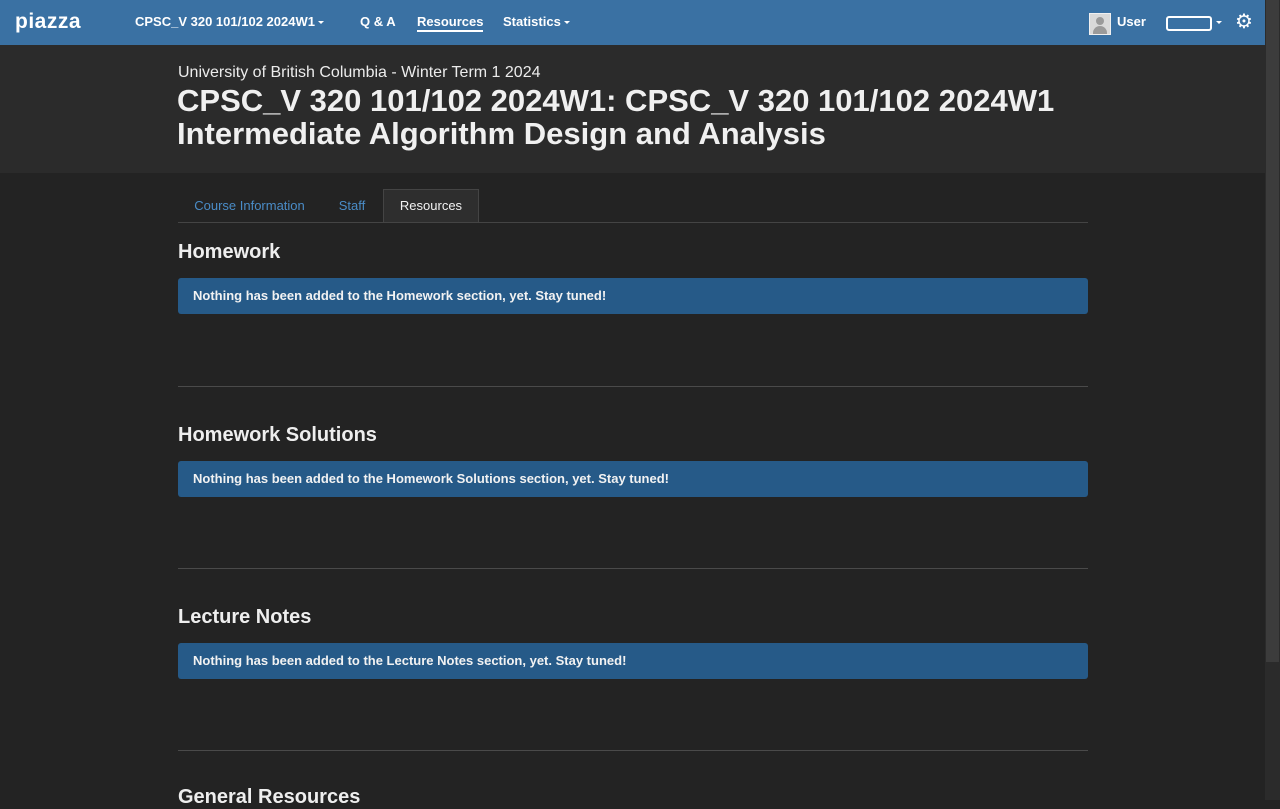 The width and height of the screenshot is (1280, 809). What do you see at coordinates (633, 206) in the screenshot?
I see `course-tabs: Course Information Staff Resources` at bounding box center [633, 206].